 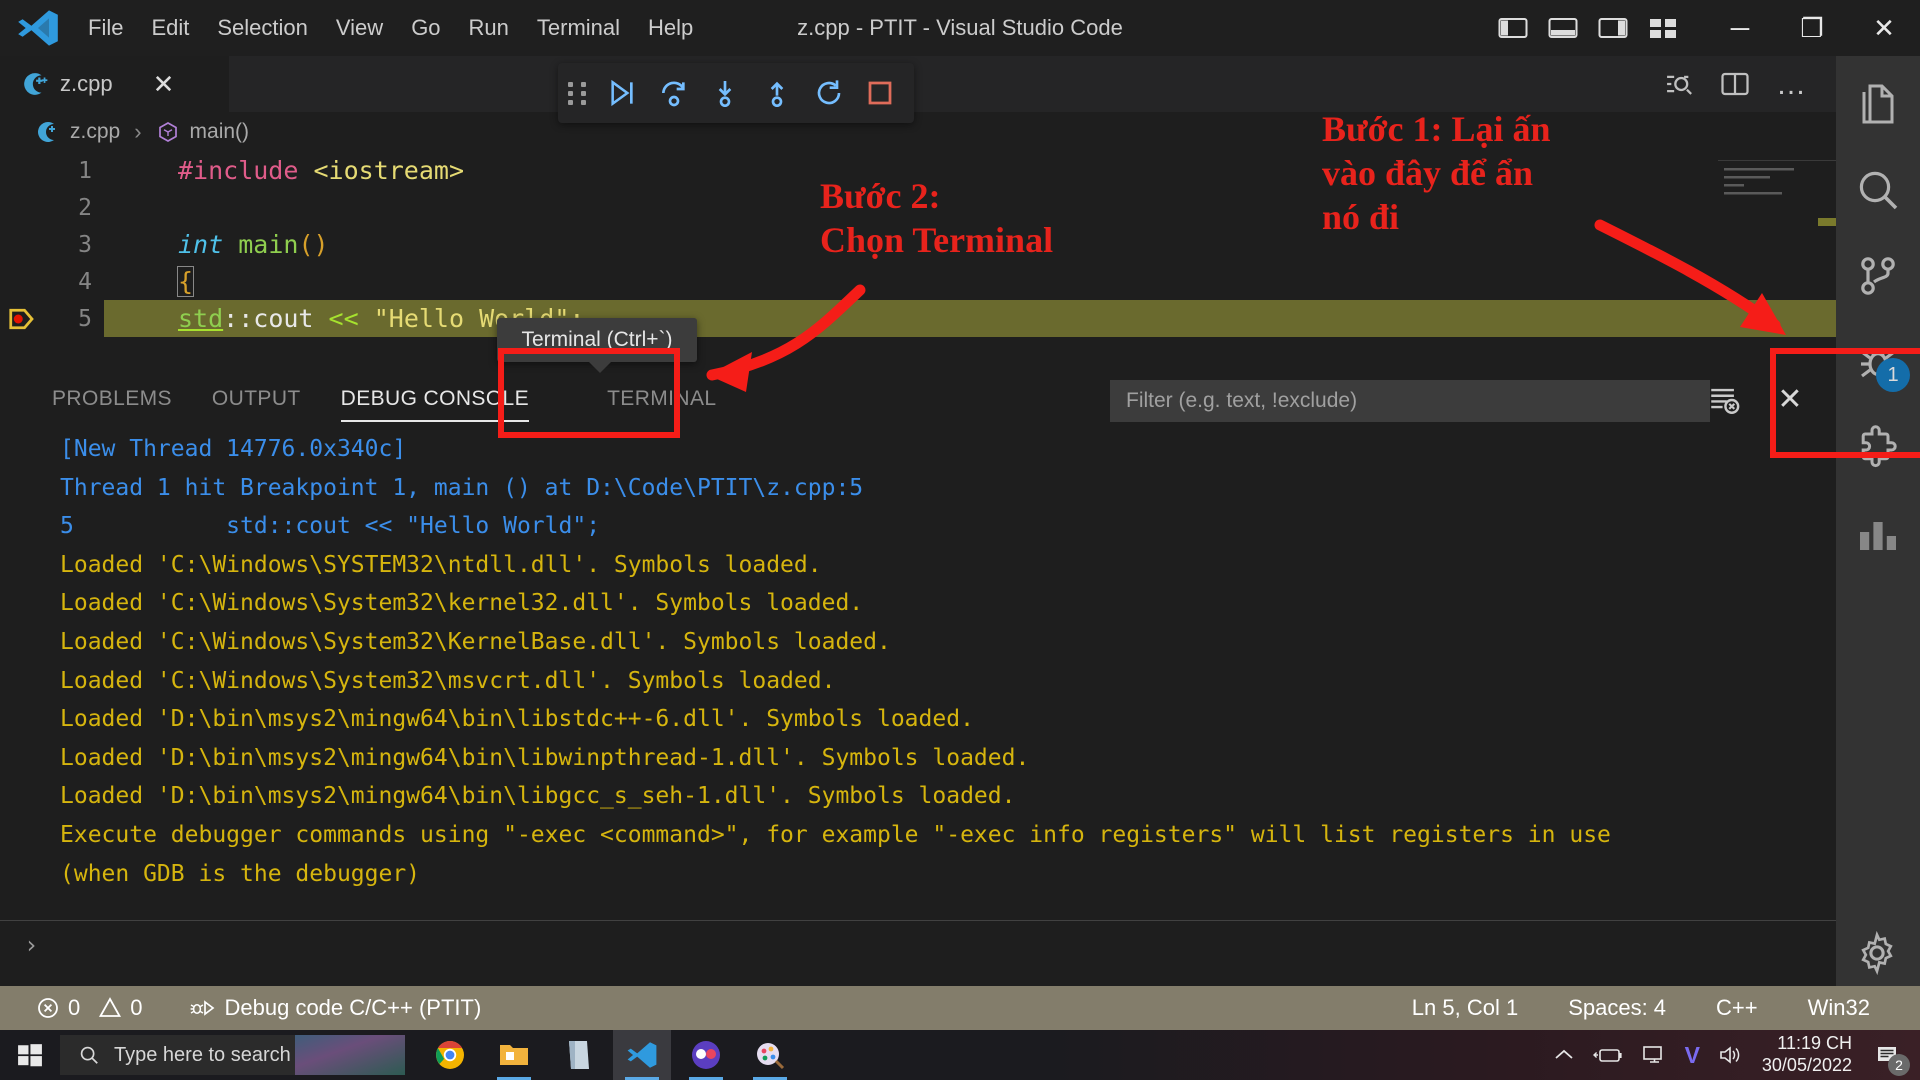 I want to click on menu-item-run: Run, so click(x=489, y=28).